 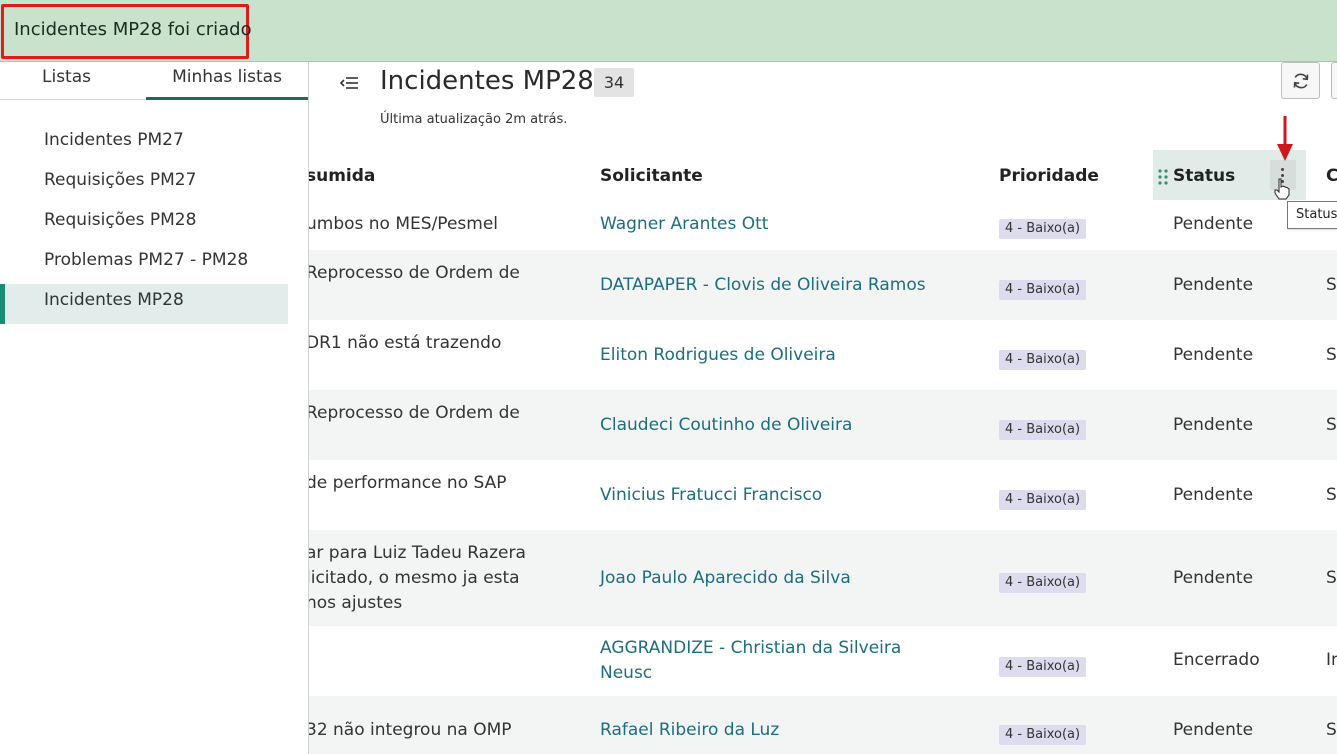 I want to click on cell-status: Encerrado, so click(x=1216, y=660).